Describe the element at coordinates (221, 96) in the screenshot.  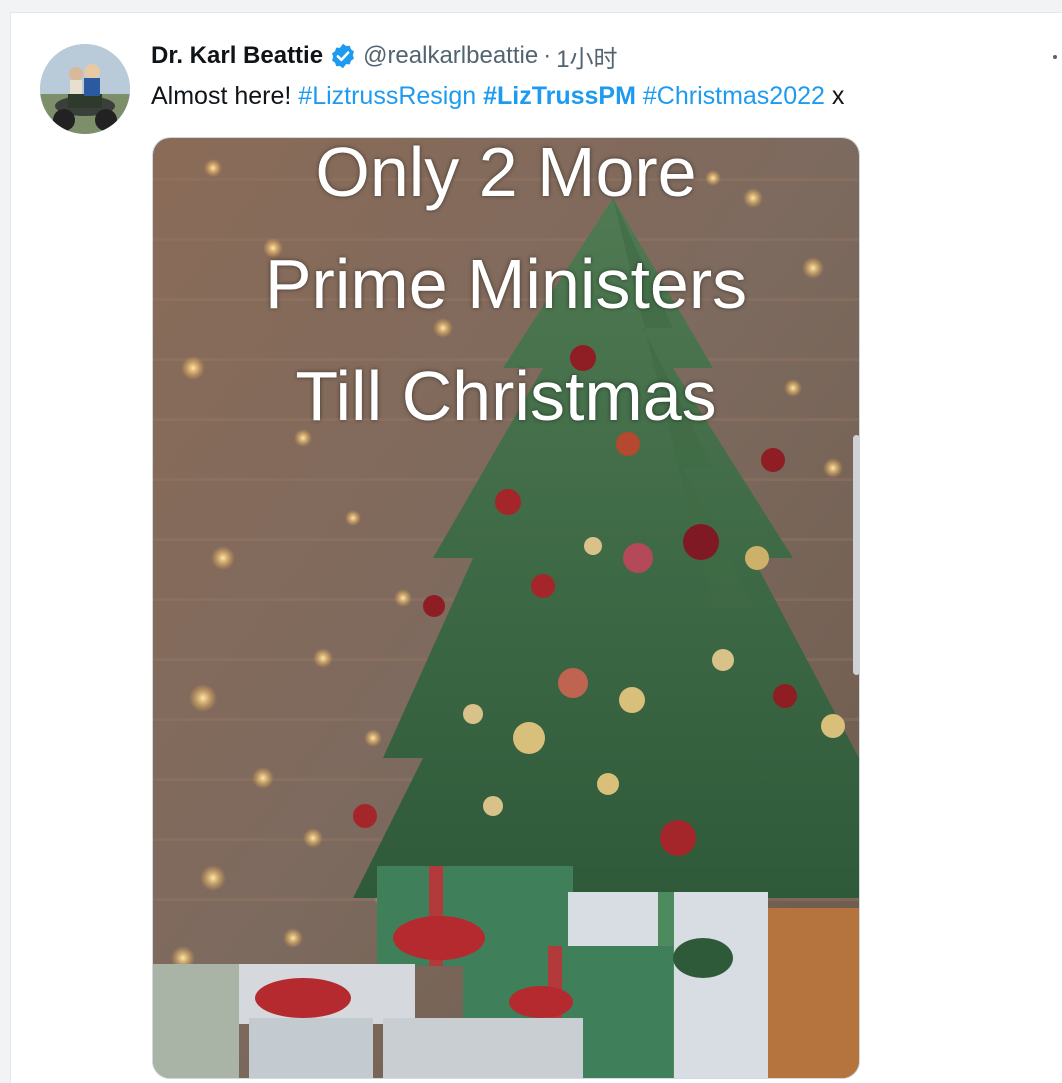
I see `tweet-text-intro: Almost here!` at that location.